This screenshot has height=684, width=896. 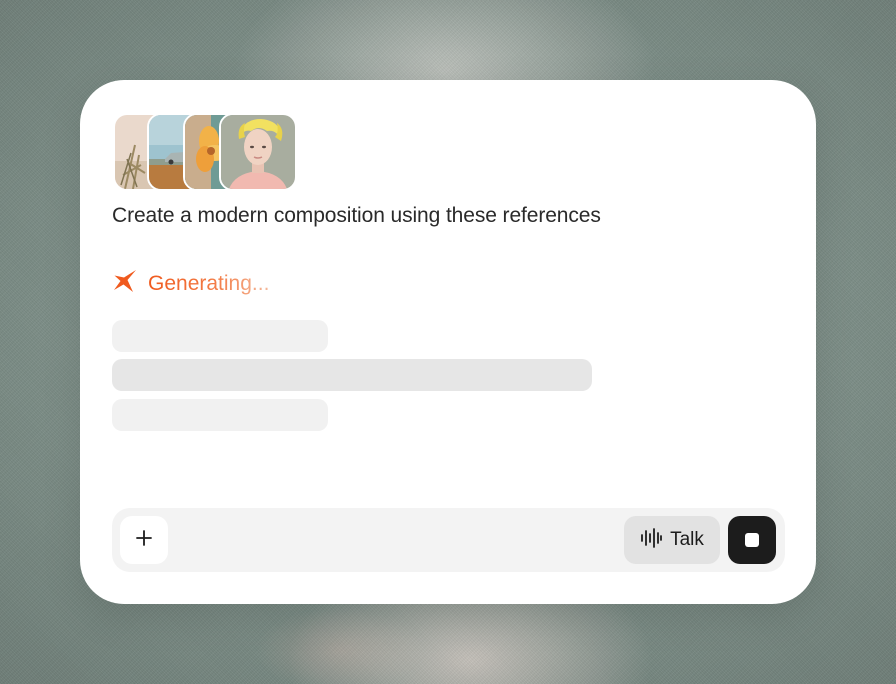 I want to click on waveform-icon, so click(x=651, y=540).